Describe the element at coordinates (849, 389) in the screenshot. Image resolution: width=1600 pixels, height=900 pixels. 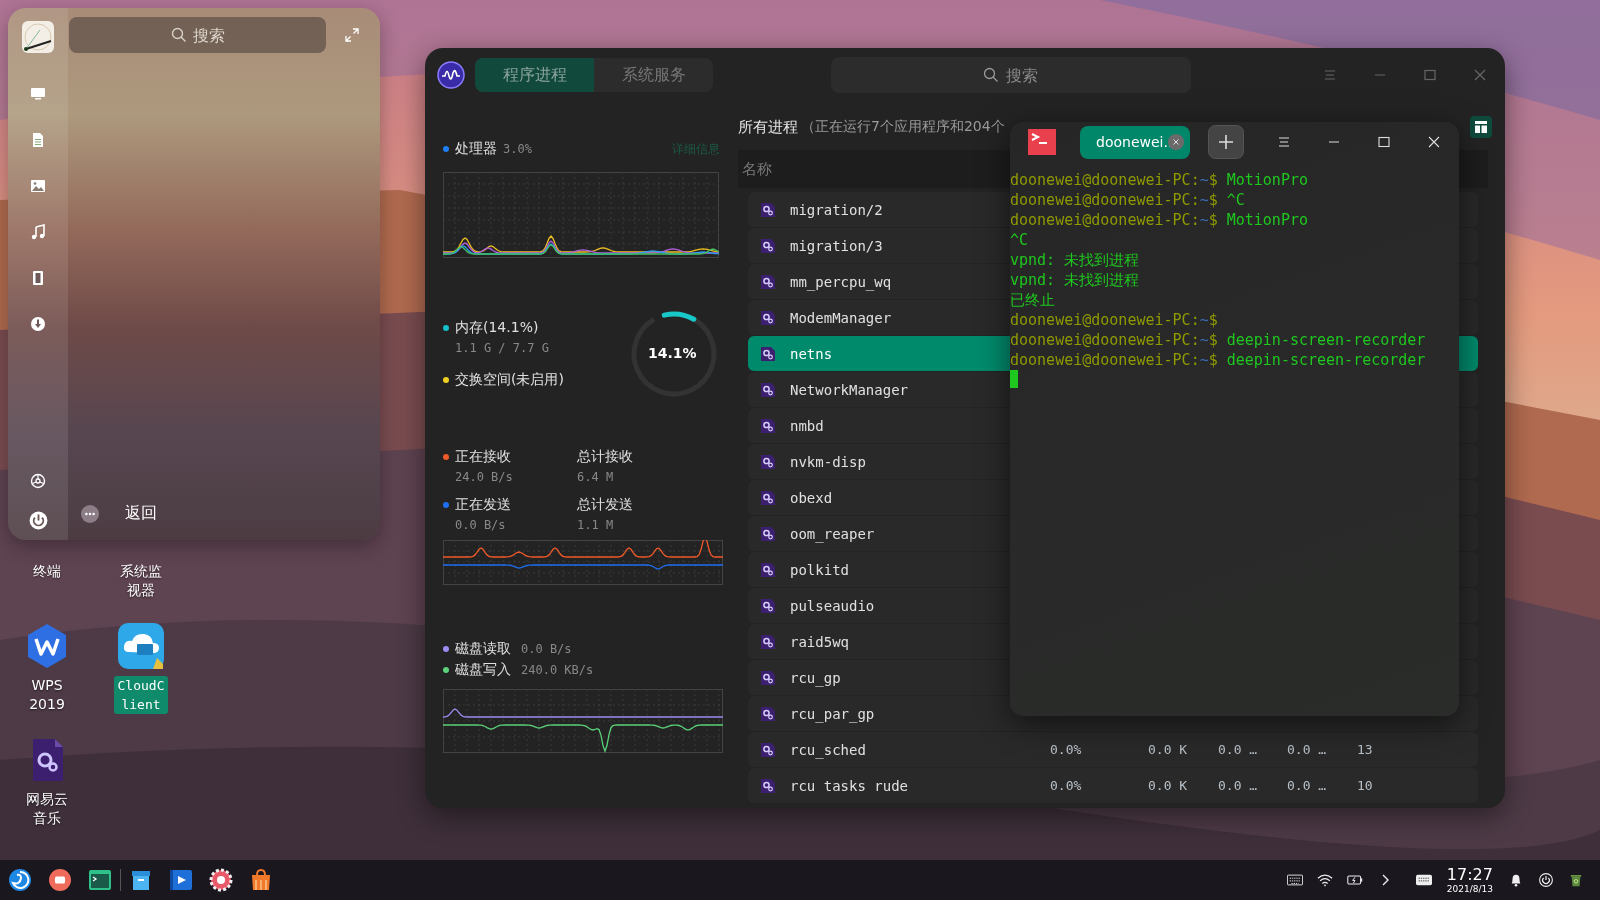
I see `process-name: NetworkManager` at that location.